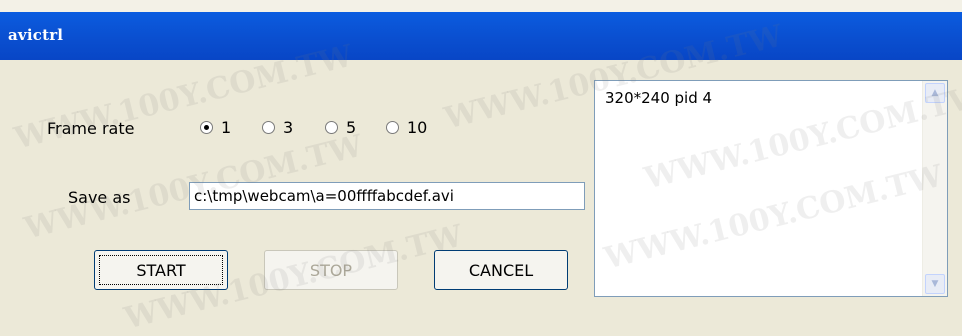 The image size is (962, 336). Describe the element at coordinates (934, 188) in the screenshot. I see `vertical-scrollbar: ▲ ▼` at that location.